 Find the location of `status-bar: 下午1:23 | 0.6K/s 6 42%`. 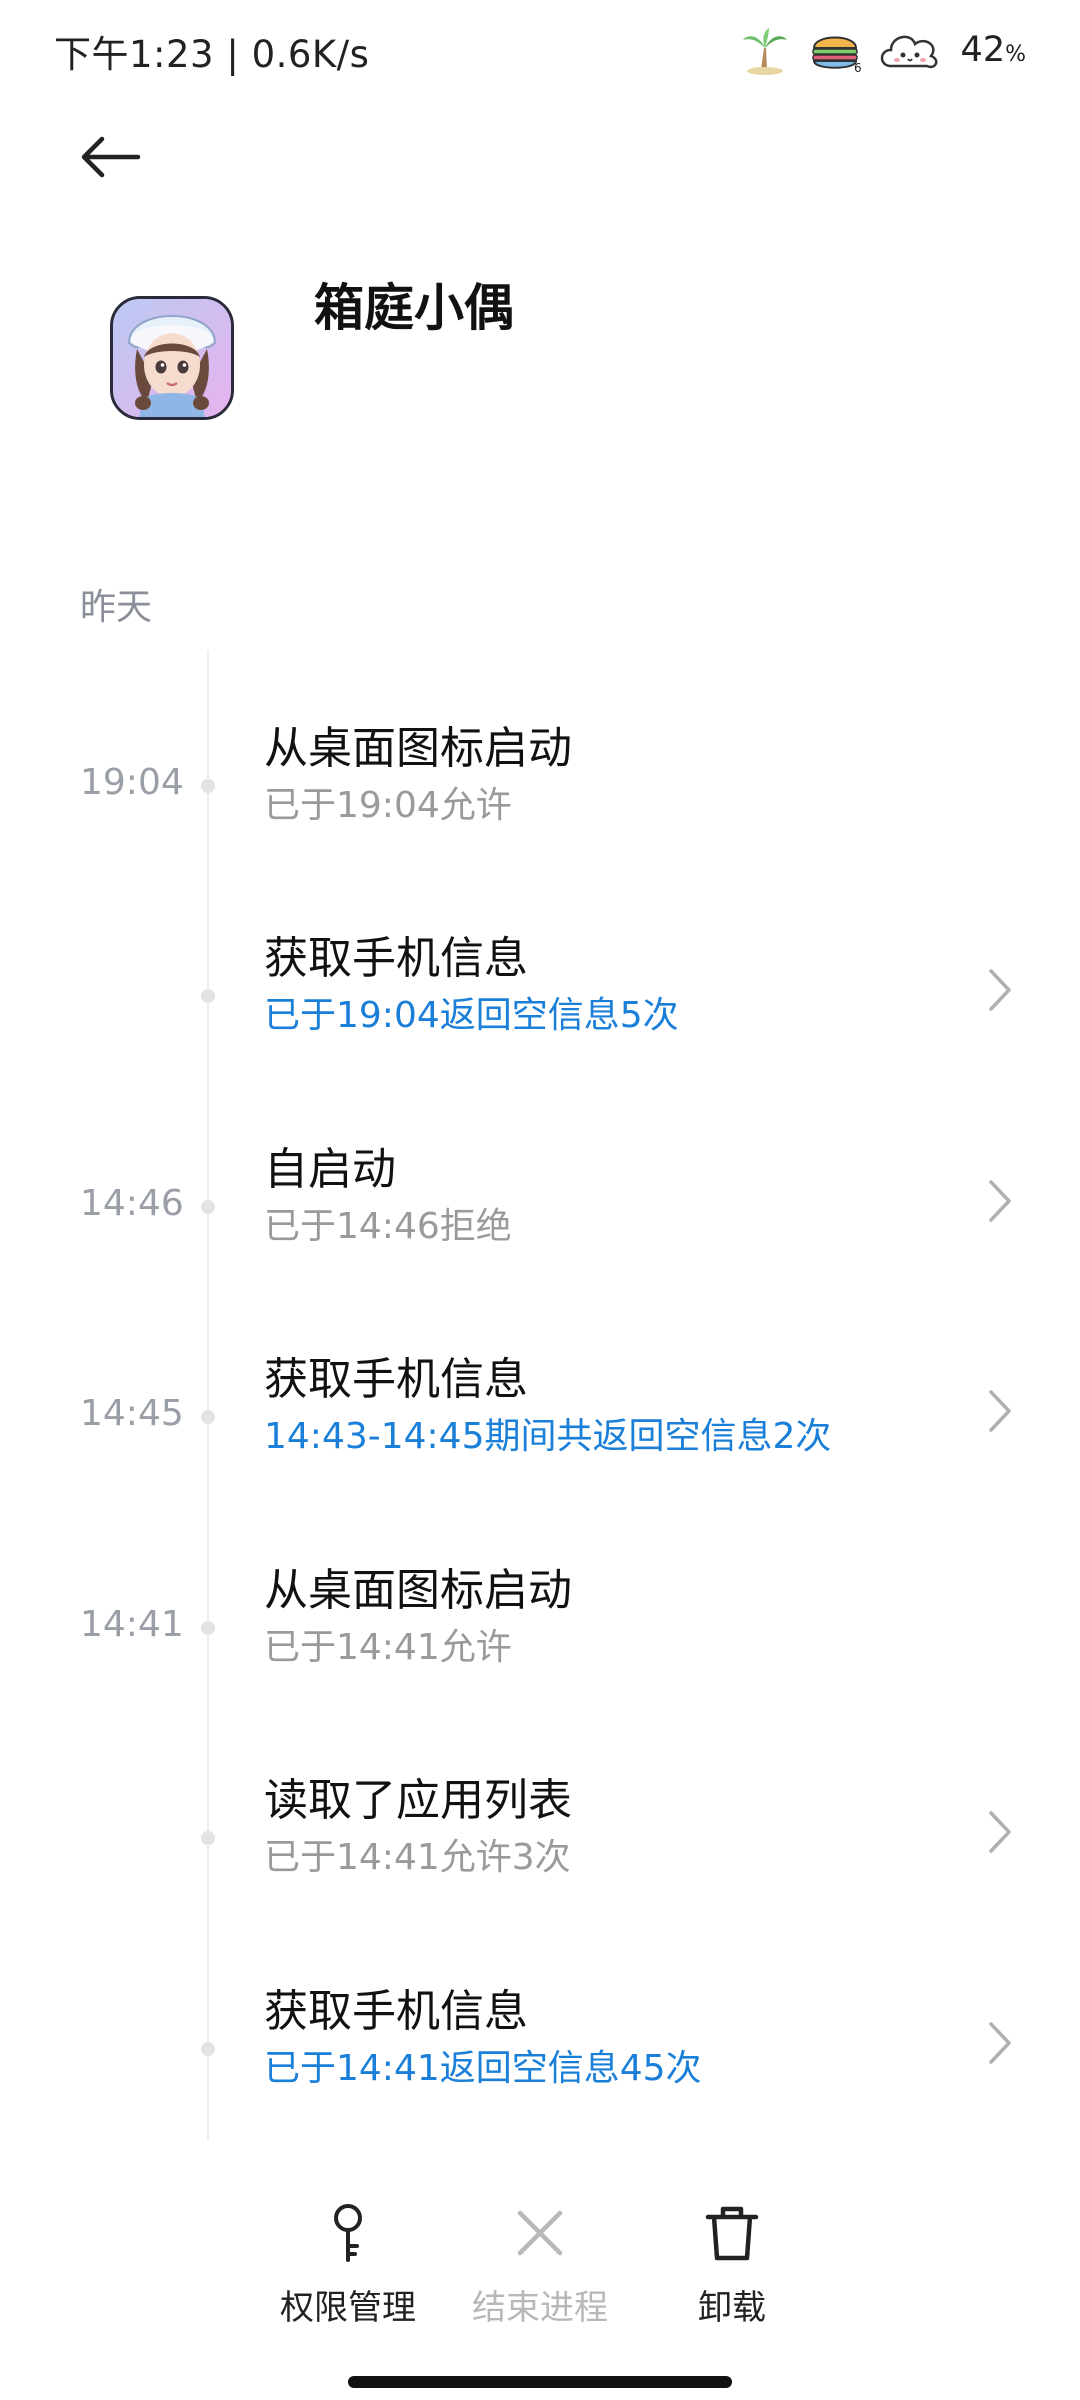

status-bar: 下午1:23 | 0.6K/s 6 42% is located at coordinates (540, 50).